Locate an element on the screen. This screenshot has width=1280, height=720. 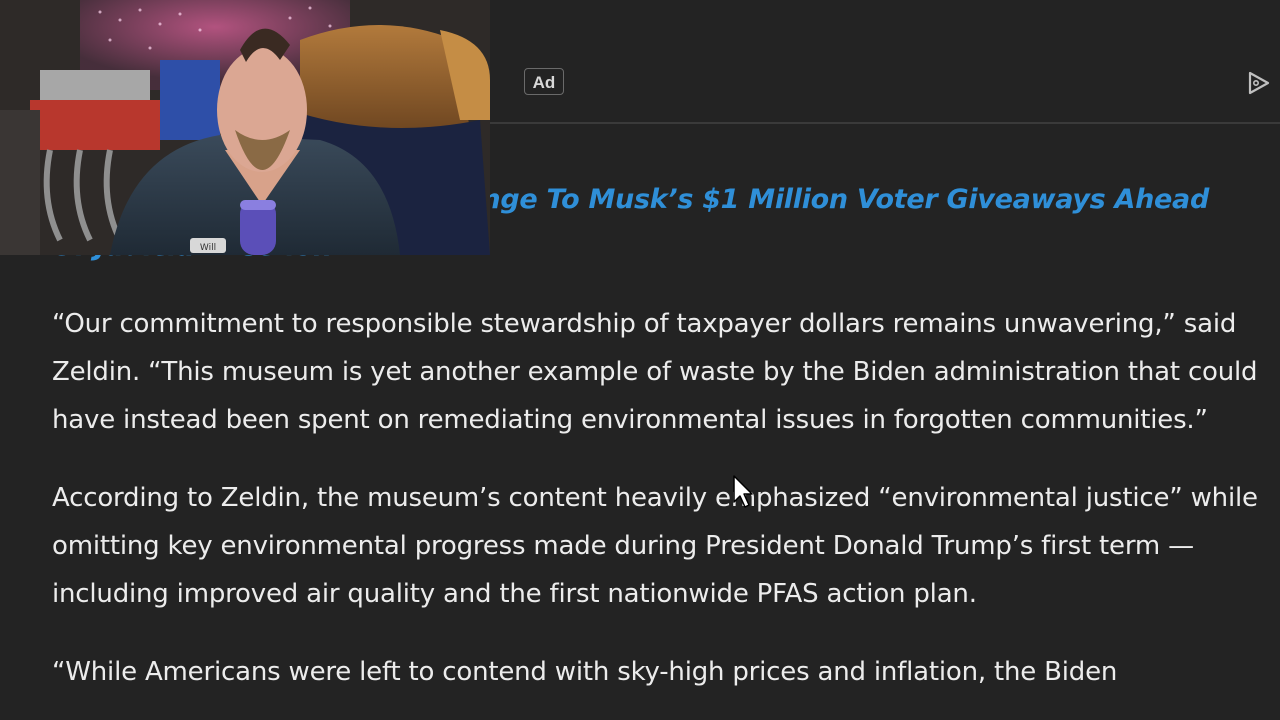
mic-label: Will is located at coordinates (208, 248).